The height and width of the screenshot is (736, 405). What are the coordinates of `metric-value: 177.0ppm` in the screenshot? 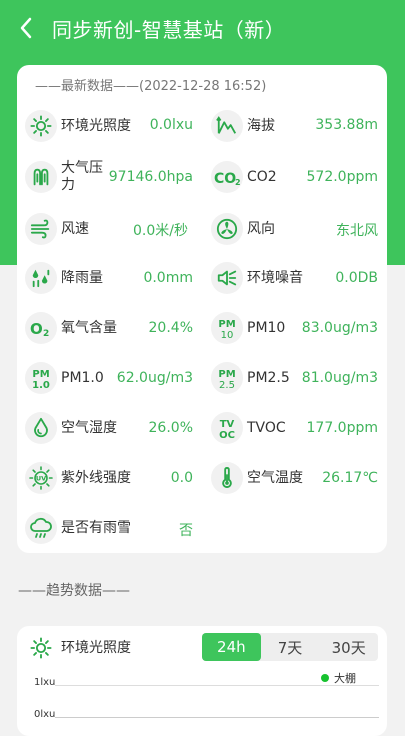 It's located at (342, 428).